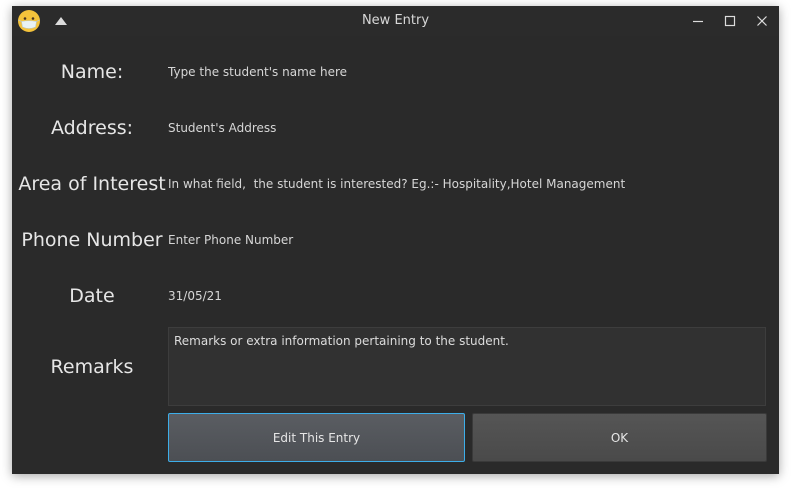 This screenshot has width=791, height=494. Describe the element at coordinates (92, 240) in the screenshot. I see `phone-label: Phone Number` at that location.